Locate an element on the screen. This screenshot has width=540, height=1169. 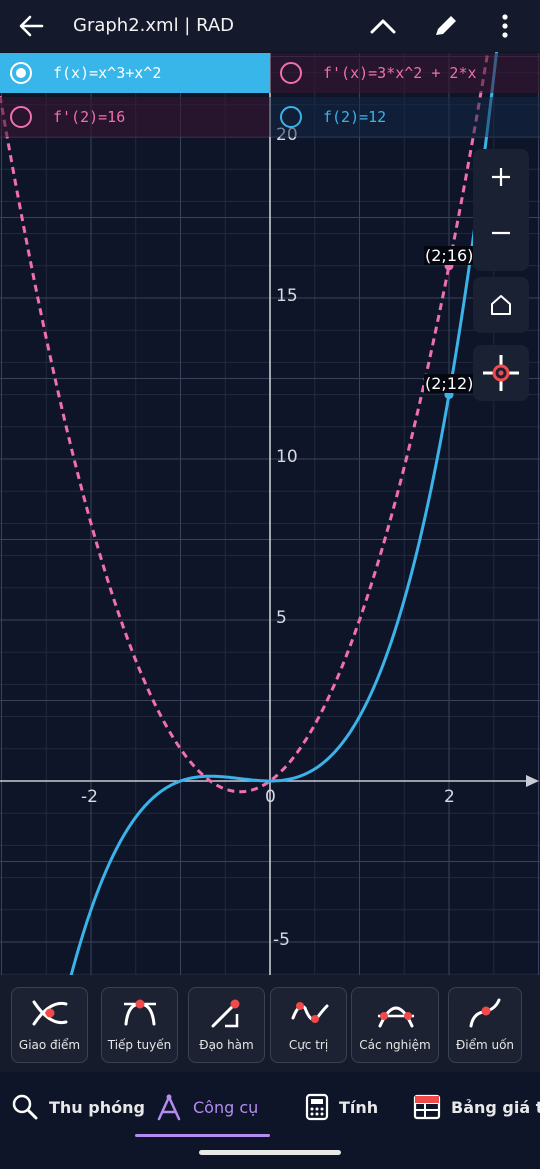
point-label-function: (2;12) is located at coordinates (449, 383).